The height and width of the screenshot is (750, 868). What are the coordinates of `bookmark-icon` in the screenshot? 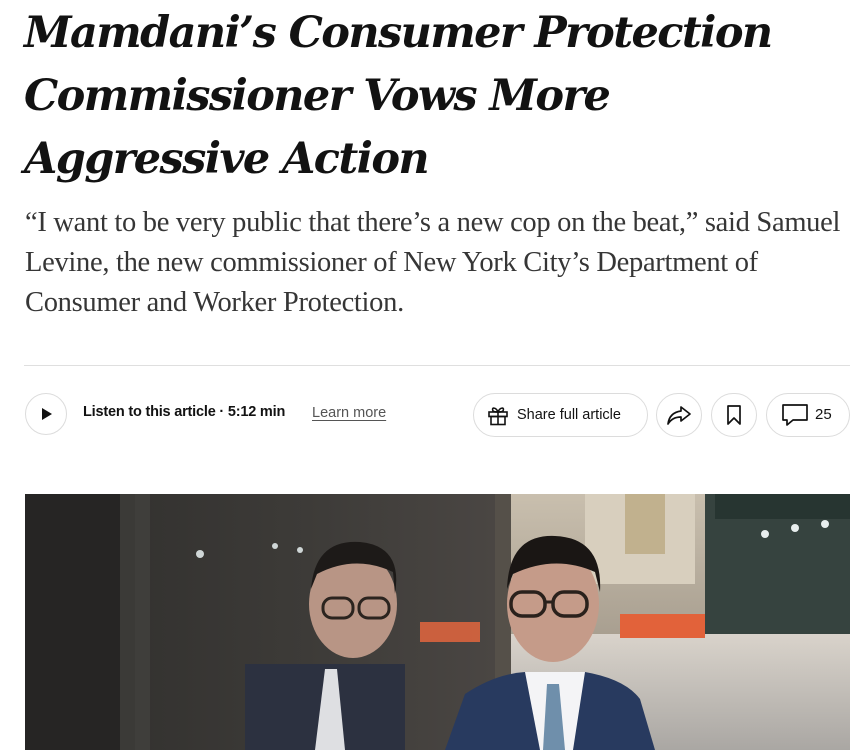 It's located at (734, 415).